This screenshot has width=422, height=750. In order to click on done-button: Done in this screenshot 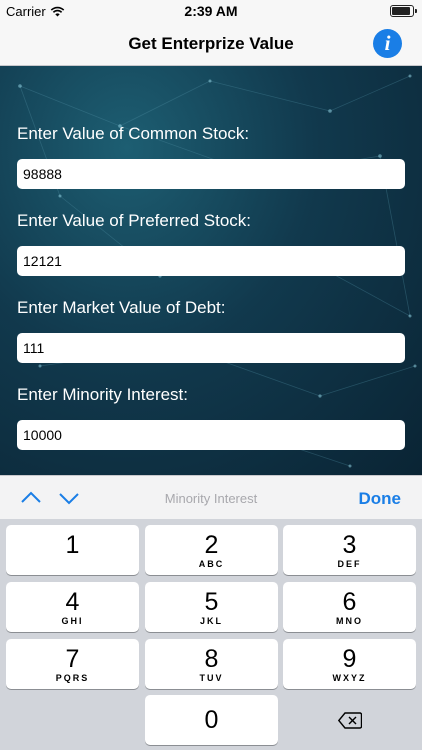, I will do `click(380, 499)`.